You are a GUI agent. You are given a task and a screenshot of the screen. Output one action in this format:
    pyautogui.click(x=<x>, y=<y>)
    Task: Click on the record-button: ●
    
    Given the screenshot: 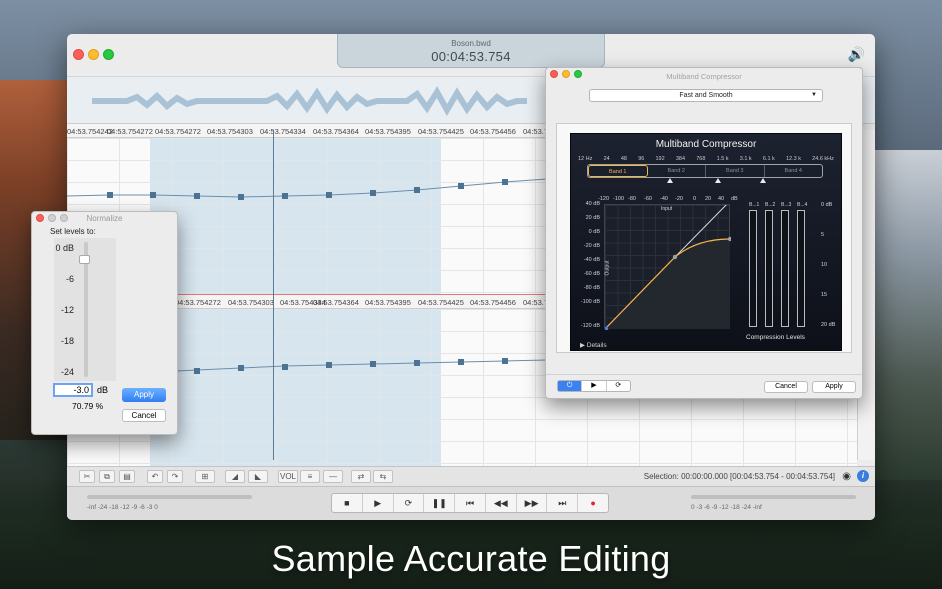 What is the action you would take?
    pyautogui.click(x=593, y=503)
    